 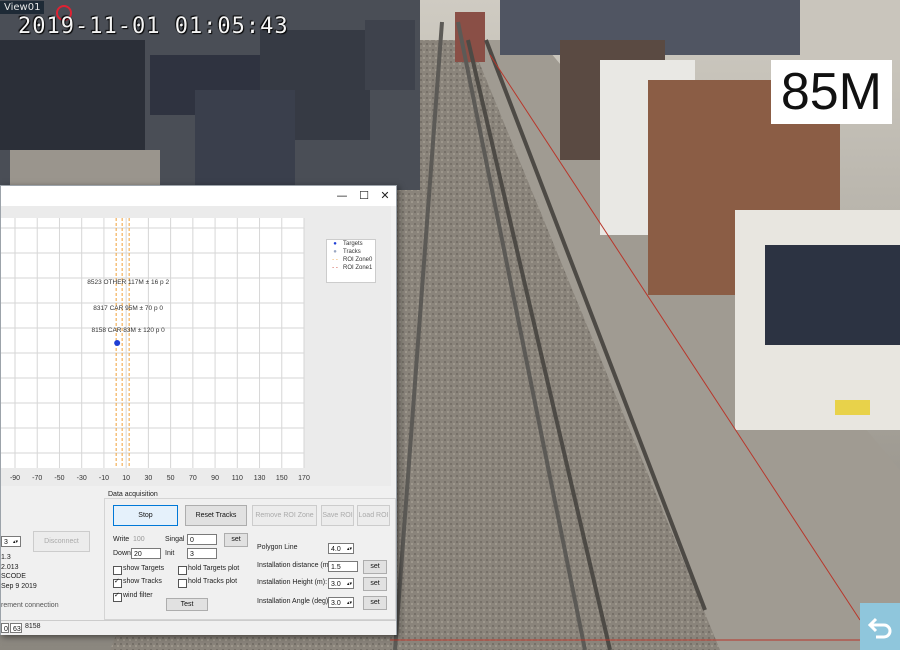 What do you see at coordinates (198, 627) in the screenshot?
I see `status-bar: 0 63 8158` at bounding box center [198, 627].